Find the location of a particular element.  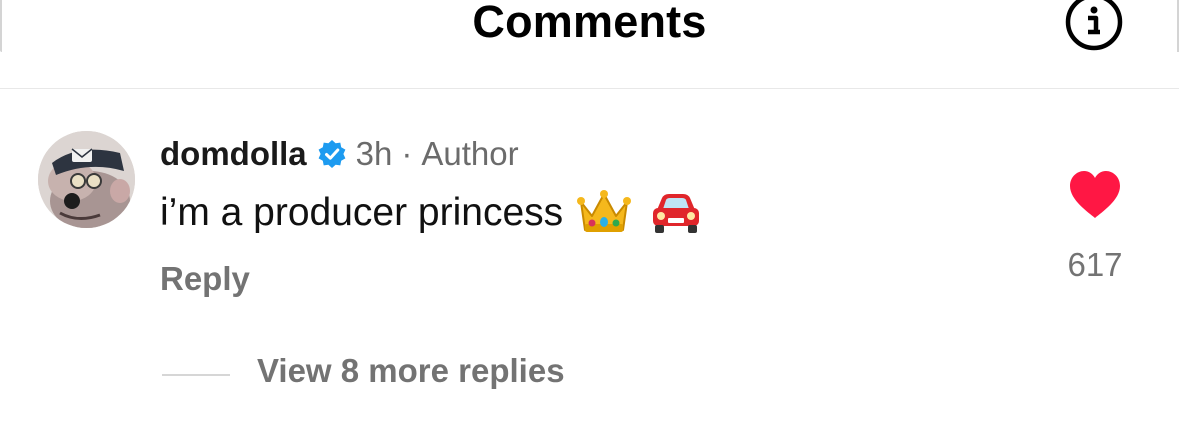

view-more-replies-button: View 8 more replies is located at coordinates (411, 371).